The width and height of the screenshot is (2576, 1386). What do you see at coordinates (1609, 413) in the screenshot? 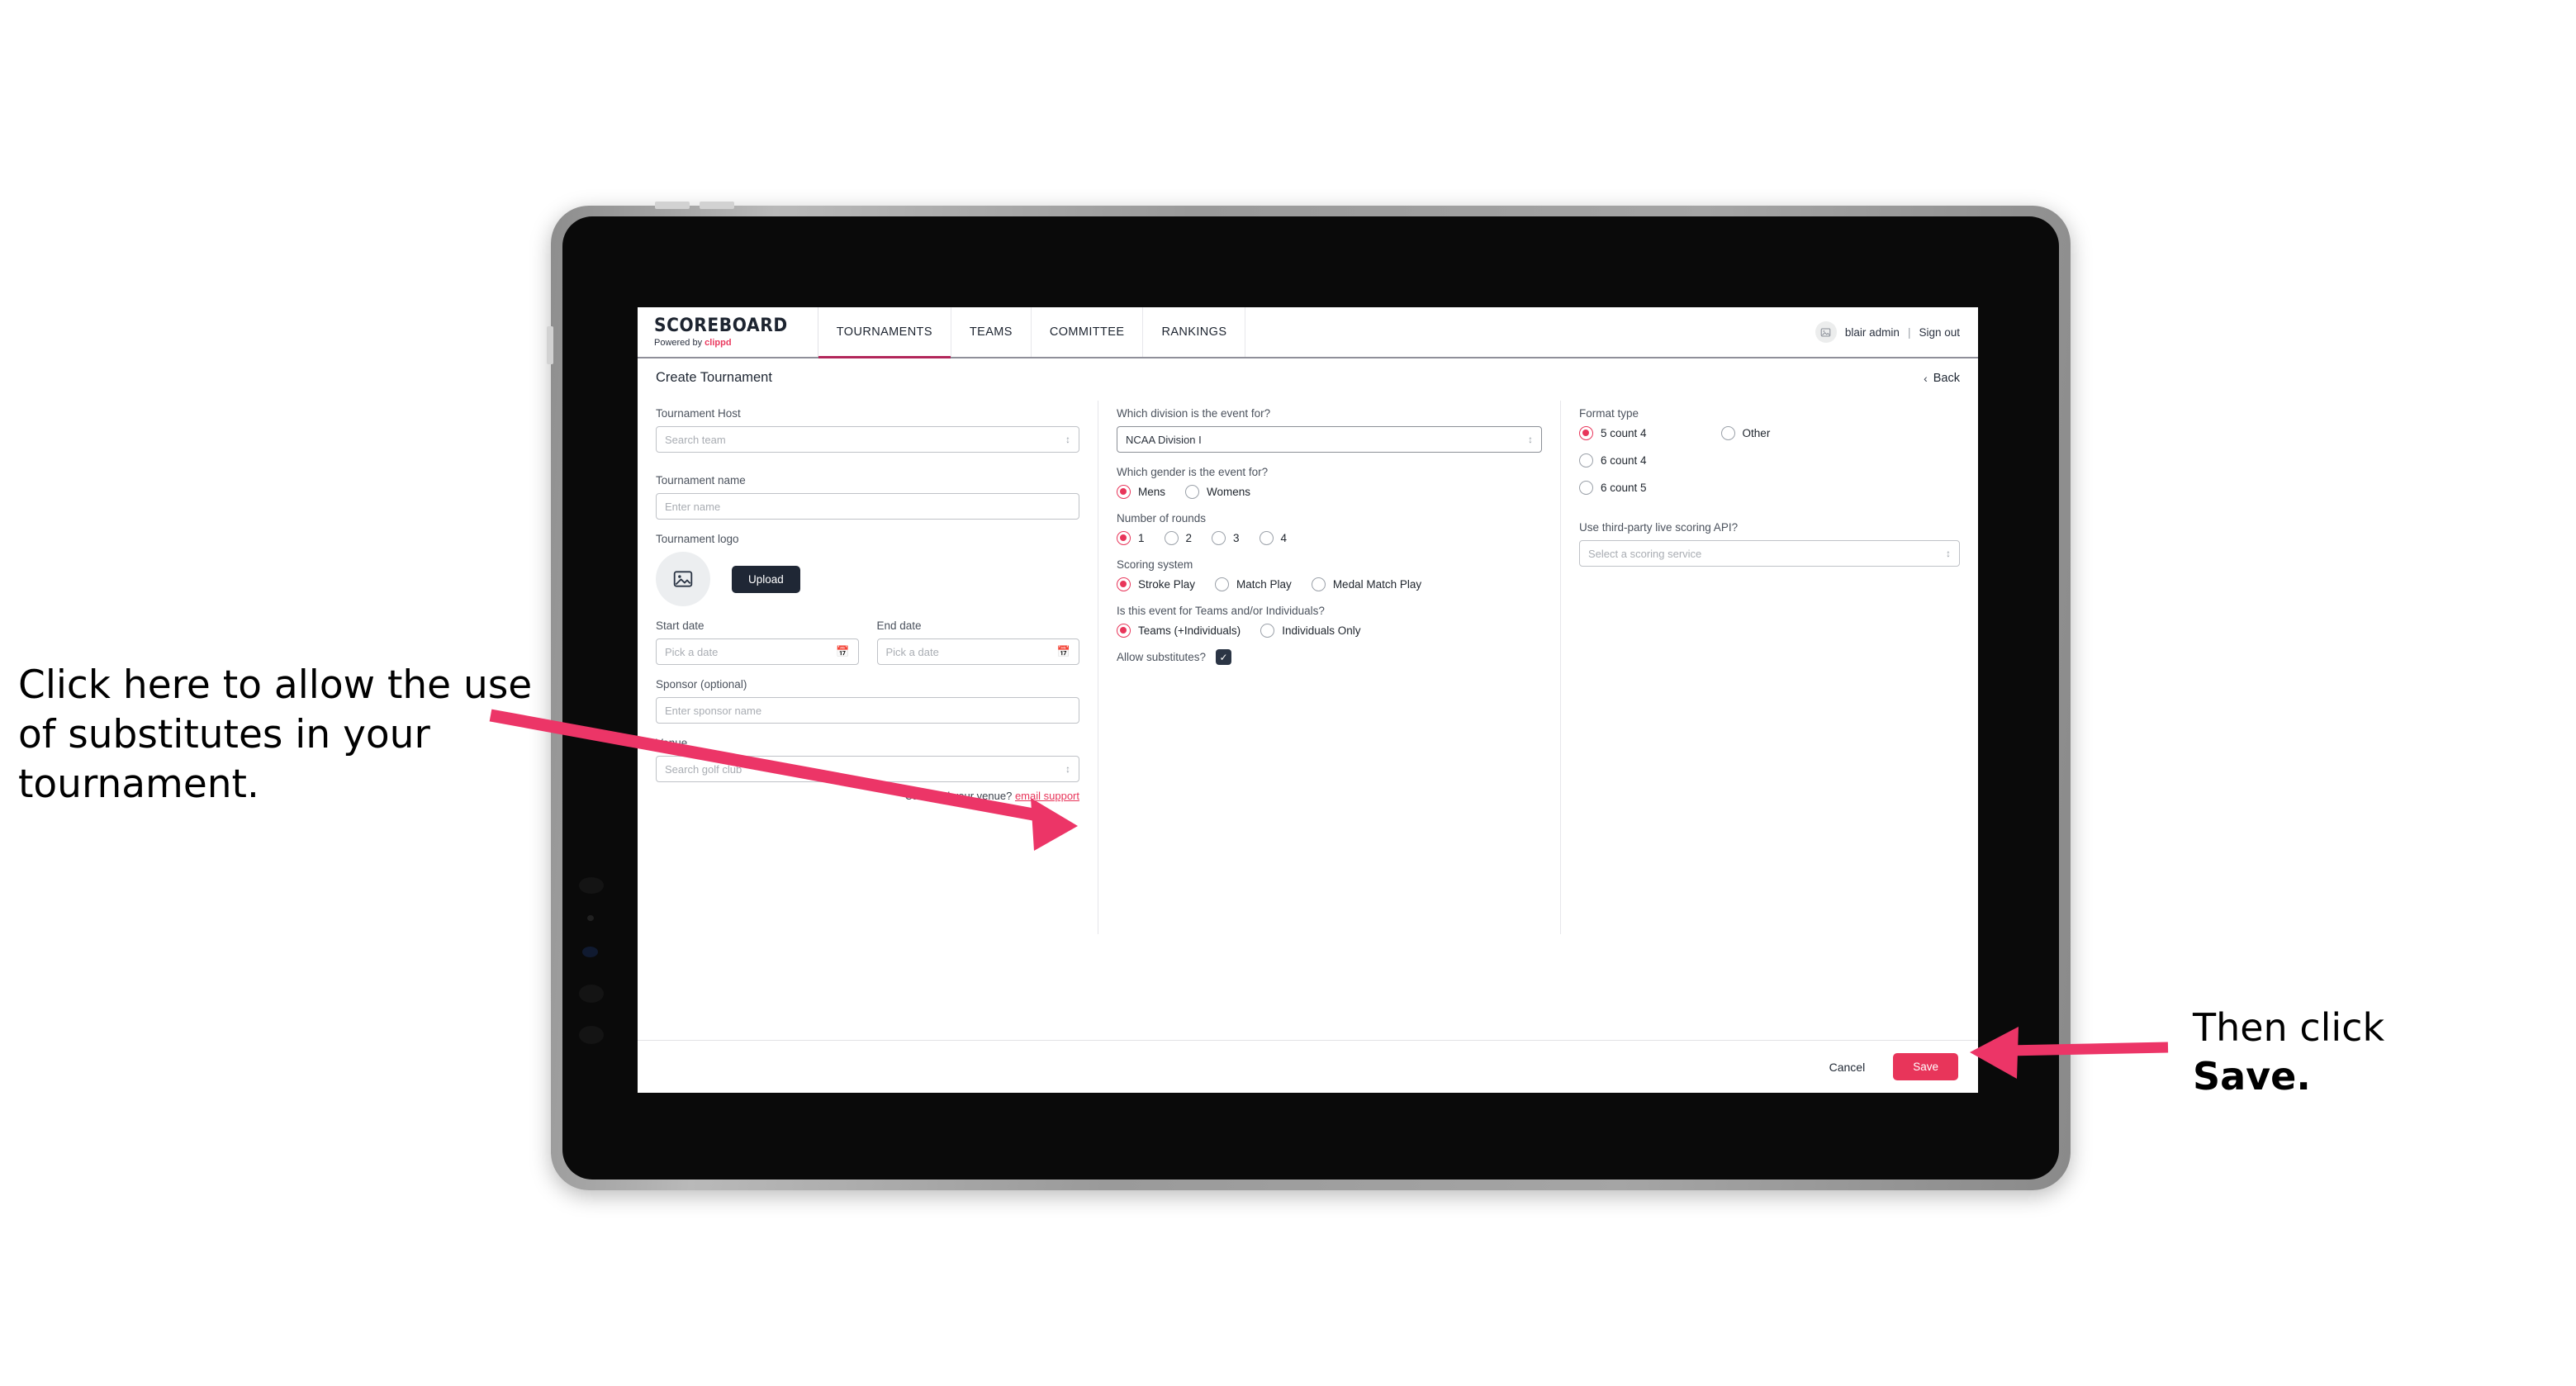
I see `format-type-label: Format type` at bounding box center [1609, 413].